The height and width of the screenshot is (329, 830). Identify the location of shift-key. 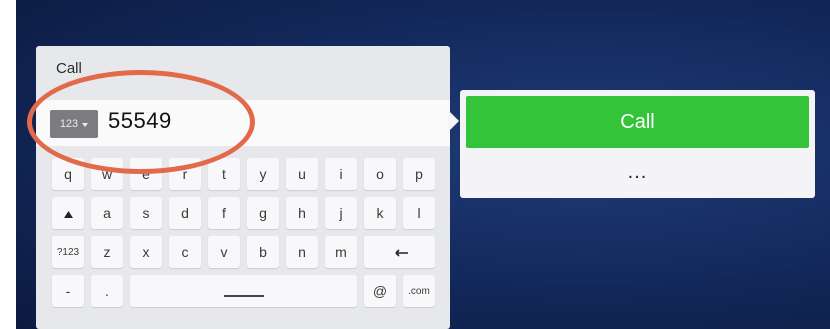
(68, 213).